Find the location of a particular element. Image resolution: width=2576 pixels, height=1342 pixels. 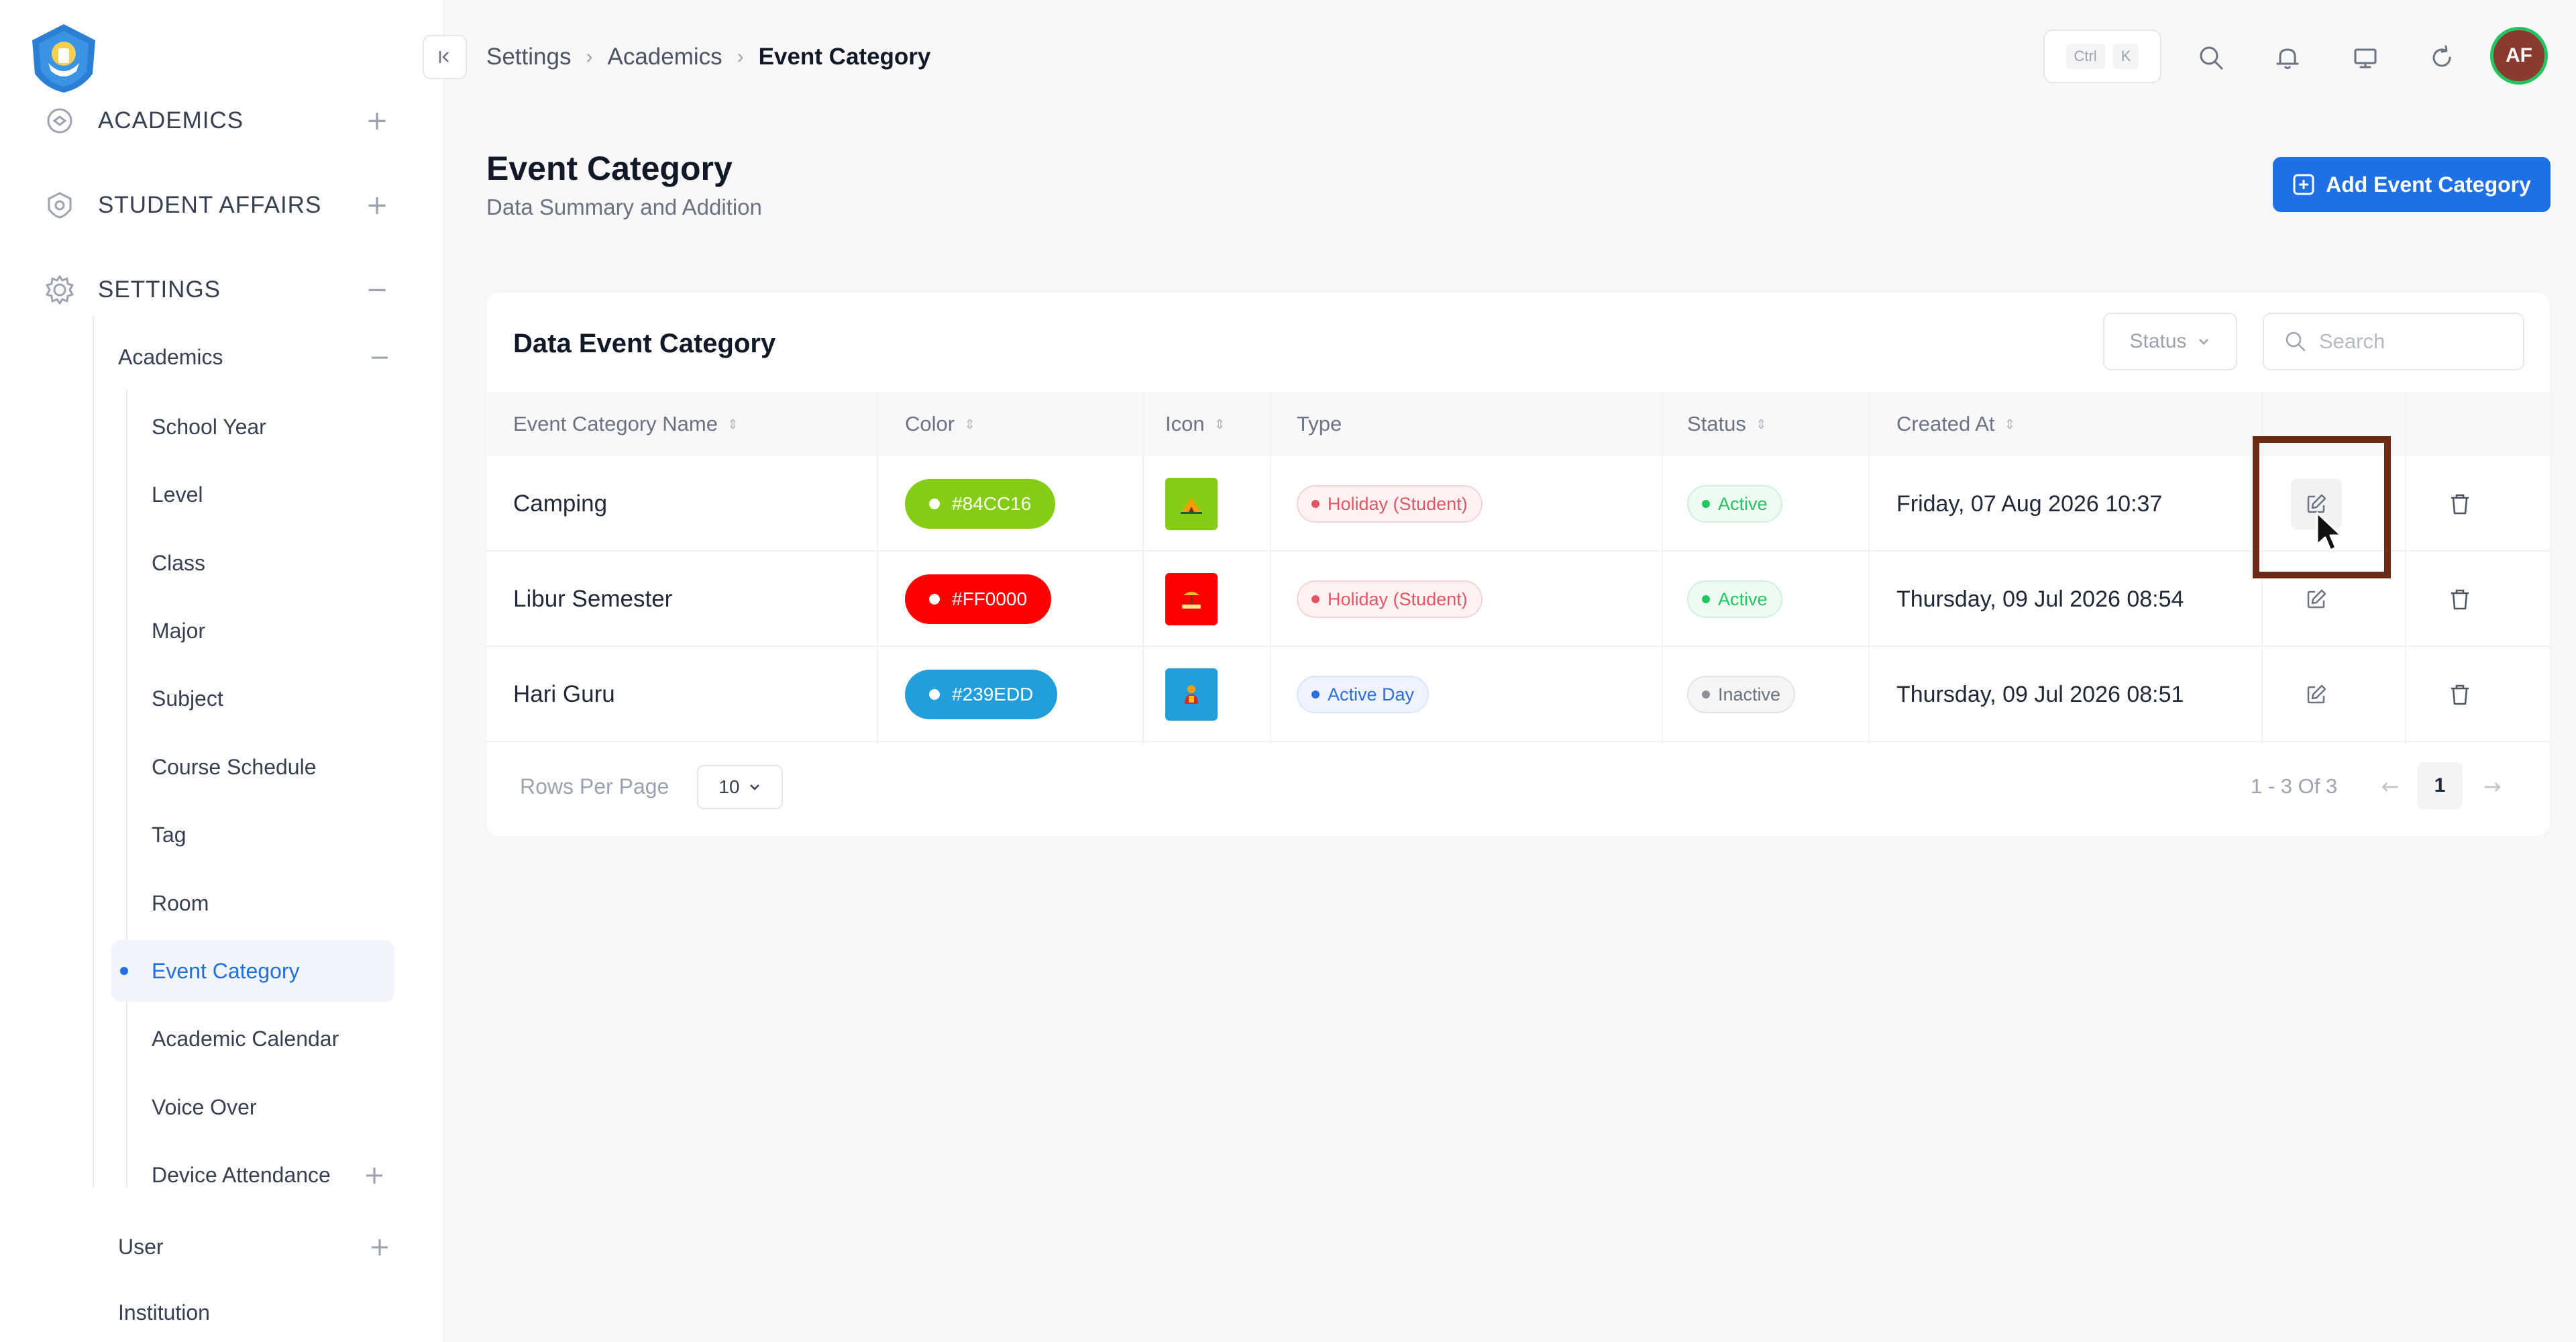

sidebar-item-class: Class is located at coordinates (252, 563).